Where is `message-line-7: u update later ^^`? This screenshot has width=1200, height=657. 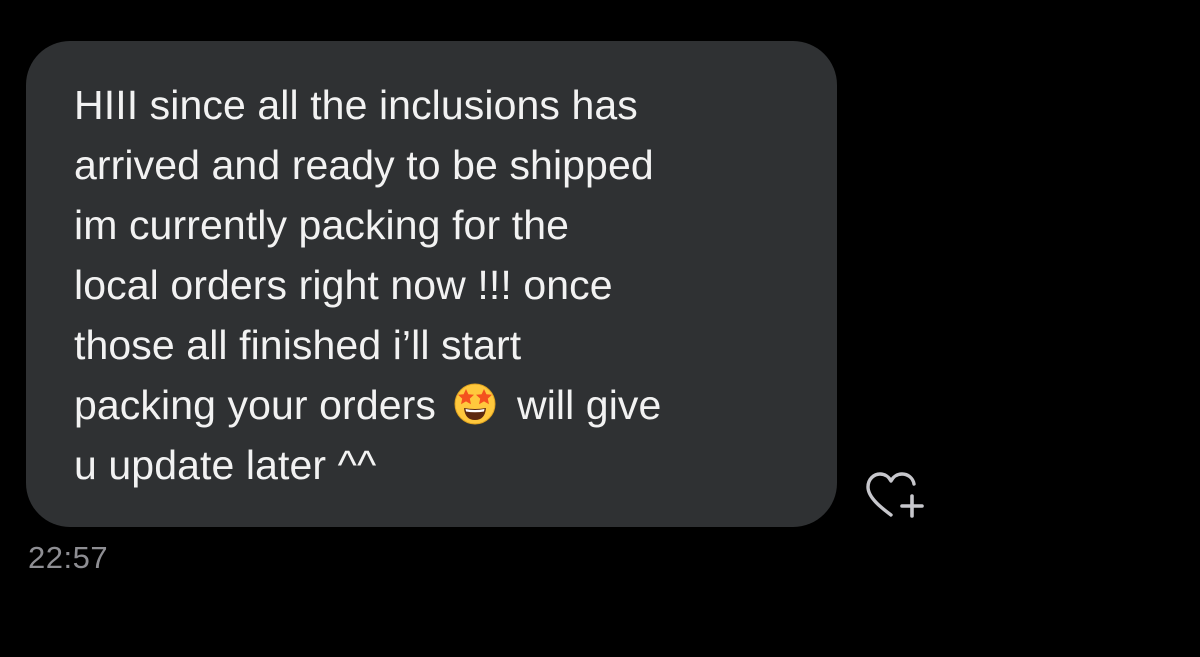 message-line-7: u update later ^^ is located at coordinates (225, 465).